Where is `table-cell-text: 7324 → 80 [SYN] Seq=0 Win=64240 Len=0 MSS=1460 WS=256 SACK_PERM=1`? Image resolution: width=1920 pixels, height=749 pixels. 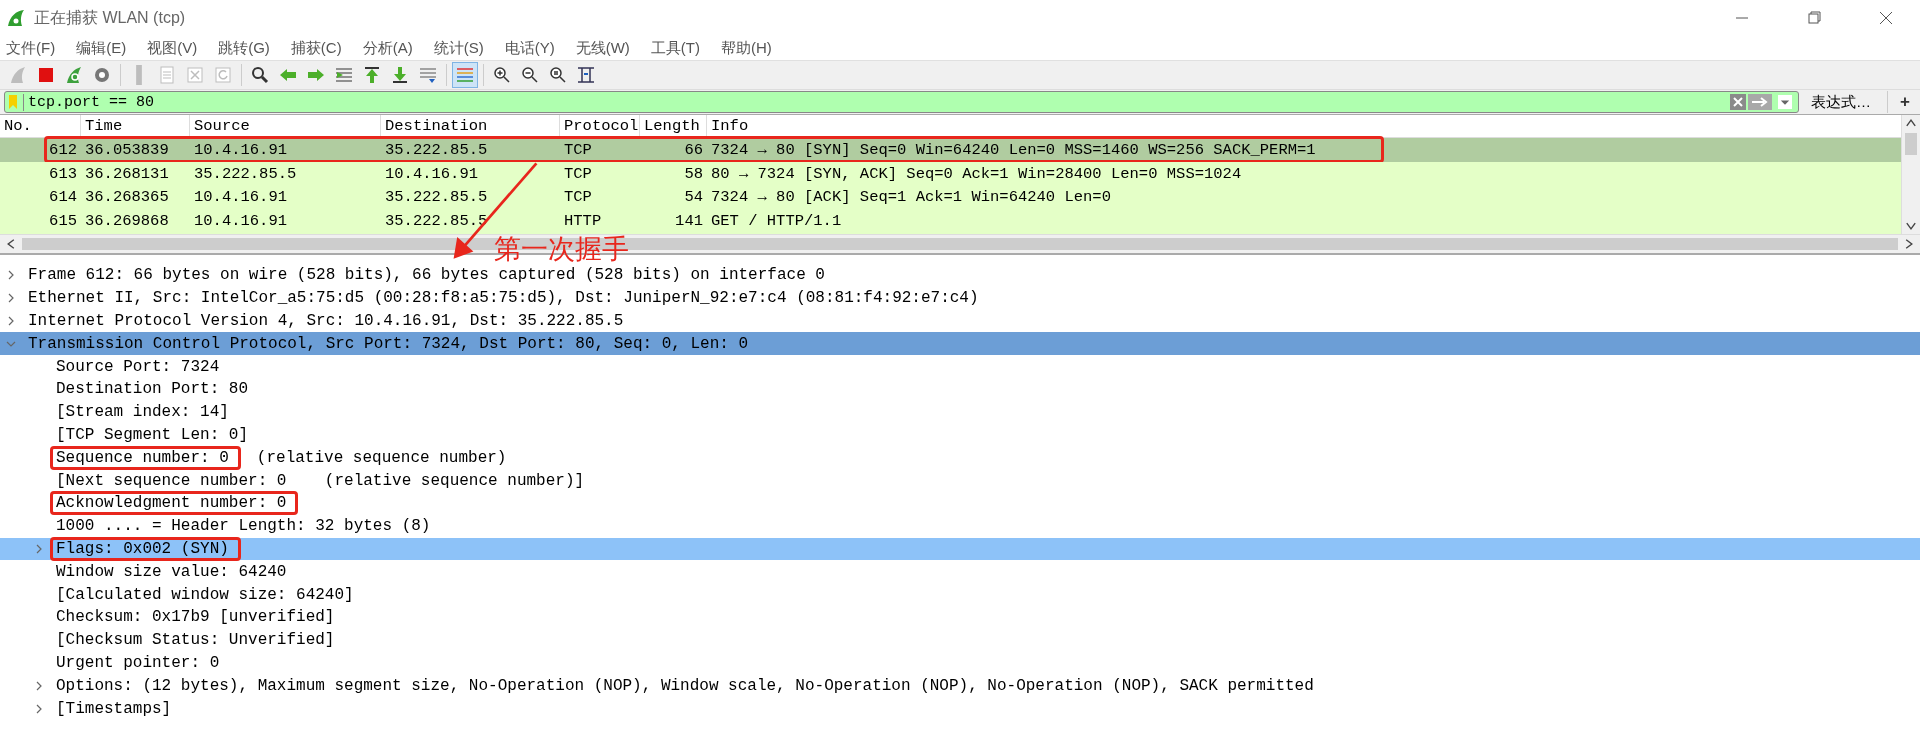 table-cell-text: 7324 → 80 [SYN] Seq=0 Win=64240 Len=0 MSS=1460 WS=256 SACK_PERM=1 is located at coordinates (1013, 149).